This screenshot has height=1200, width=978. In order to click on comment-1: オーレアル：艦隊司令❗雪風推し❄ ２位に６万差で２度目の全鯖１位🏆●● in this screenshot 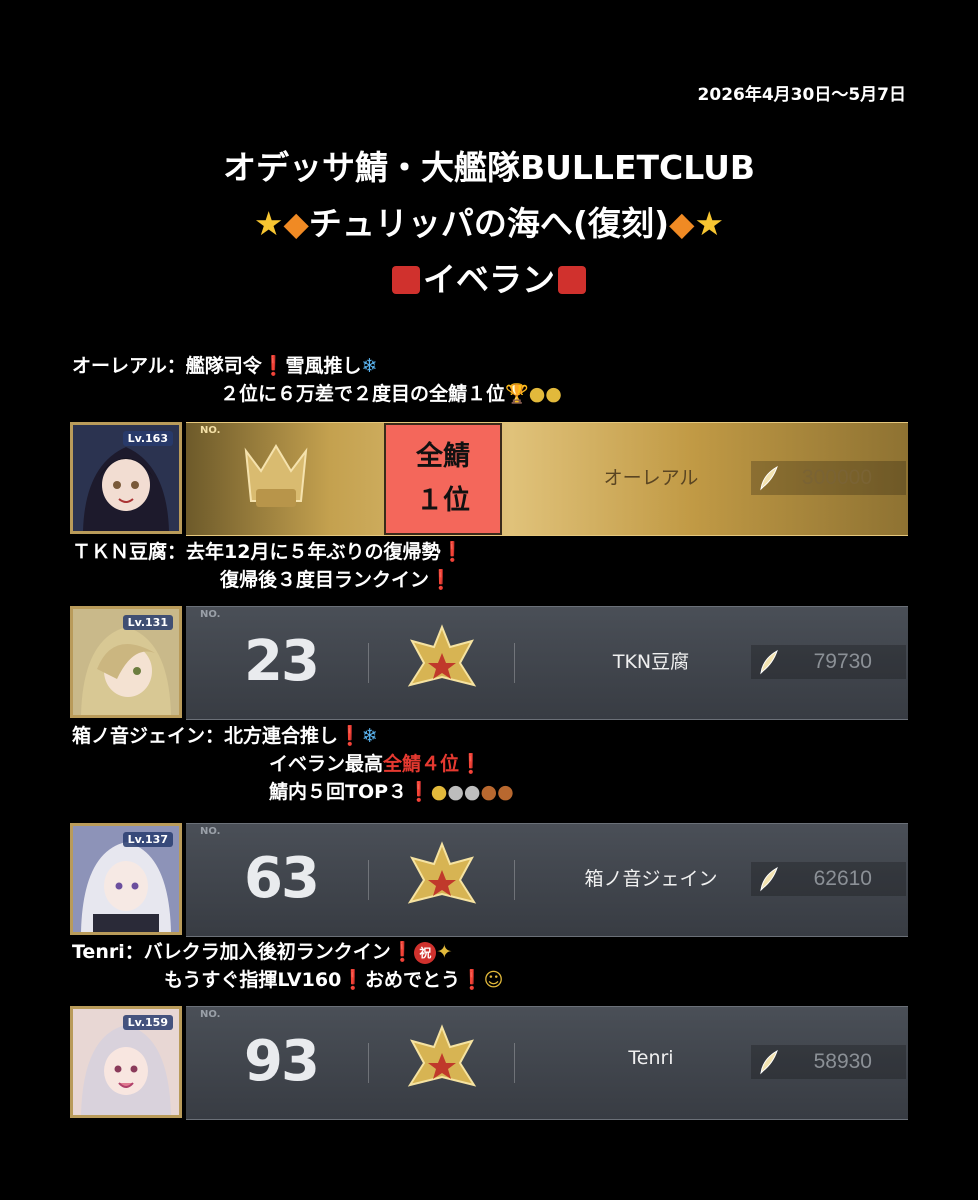, I will do `click(317, 380)`.